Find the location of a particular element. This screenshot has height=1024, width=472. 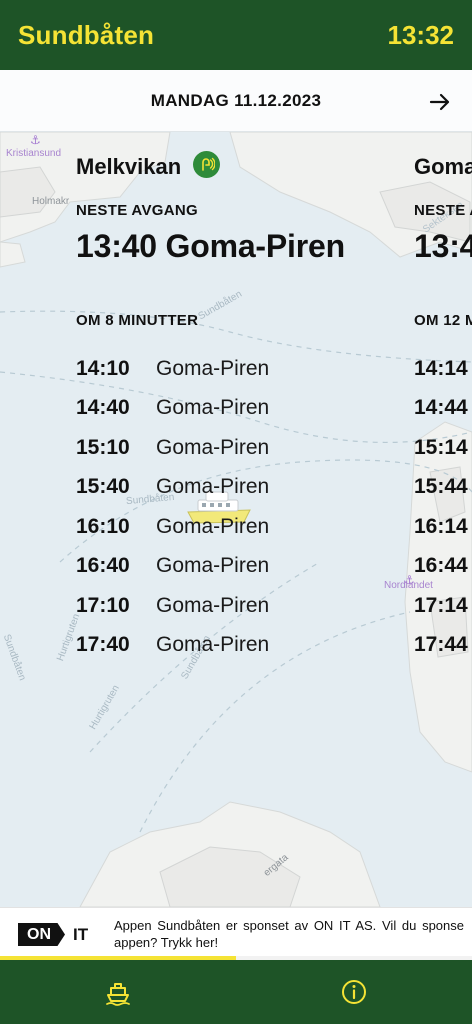

departure-time: 14:14 is located at coordinates (441, 368).